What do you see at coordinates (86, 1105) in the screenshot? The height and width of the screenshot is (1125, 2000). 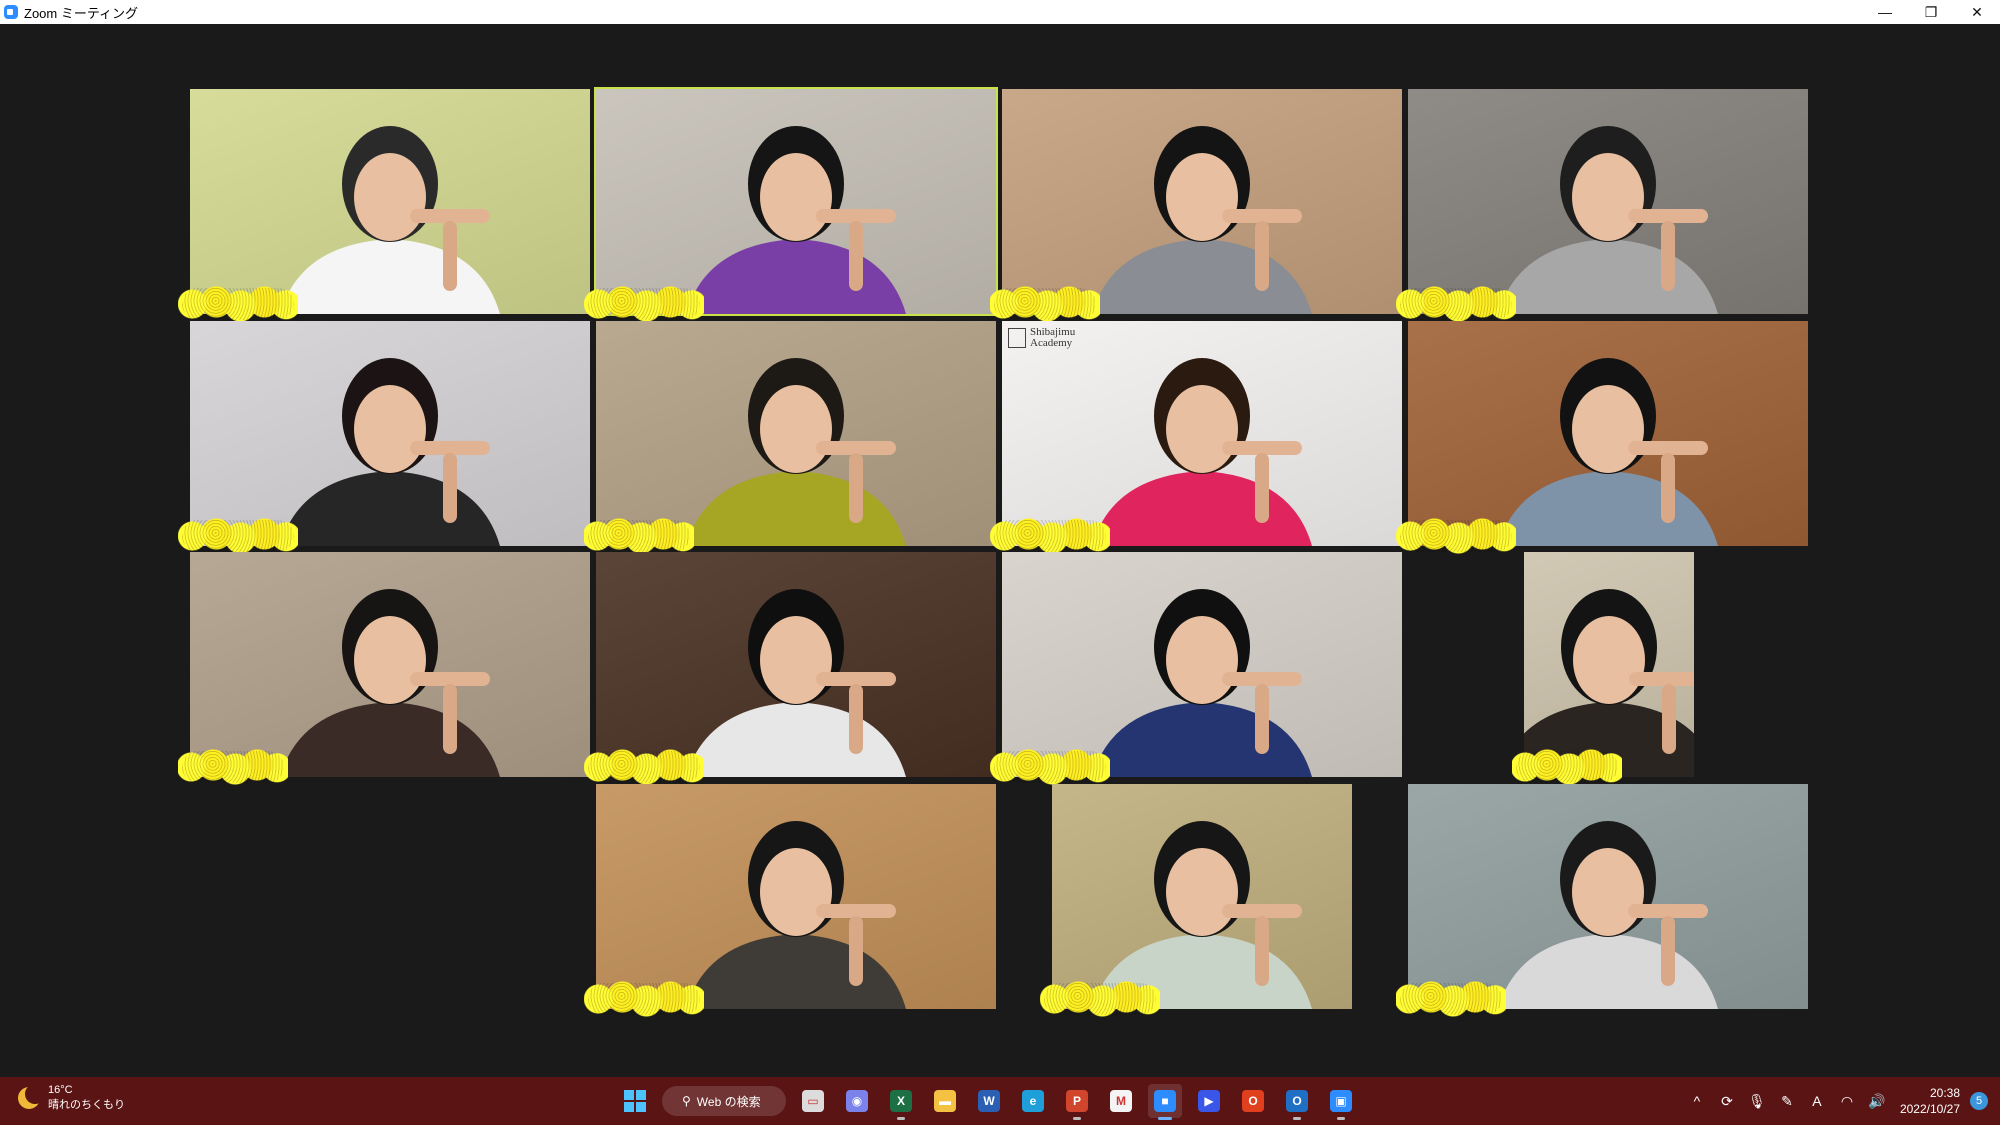 I see `weather-desc: 晴れのちくもり` at bounding box center [86, 1105].